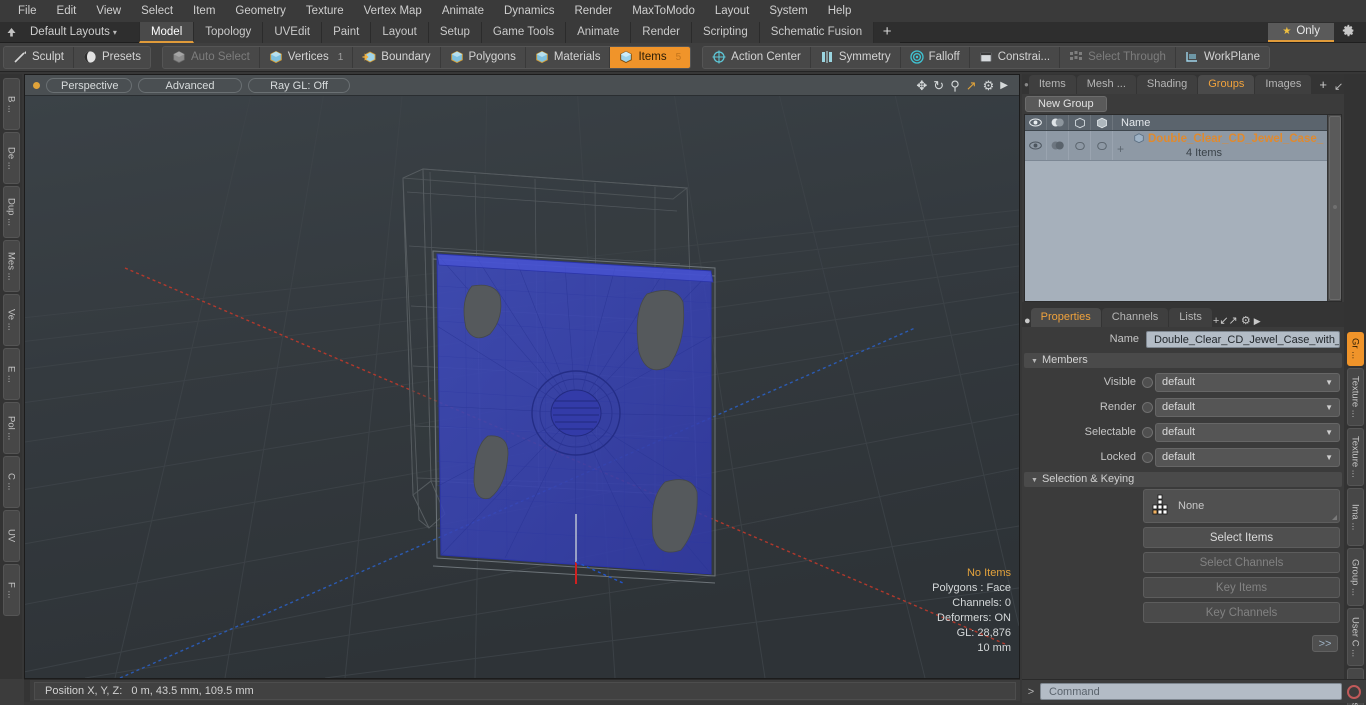  I want to click on layout-tab-uvedit: UVEdit, so click(293, 32).